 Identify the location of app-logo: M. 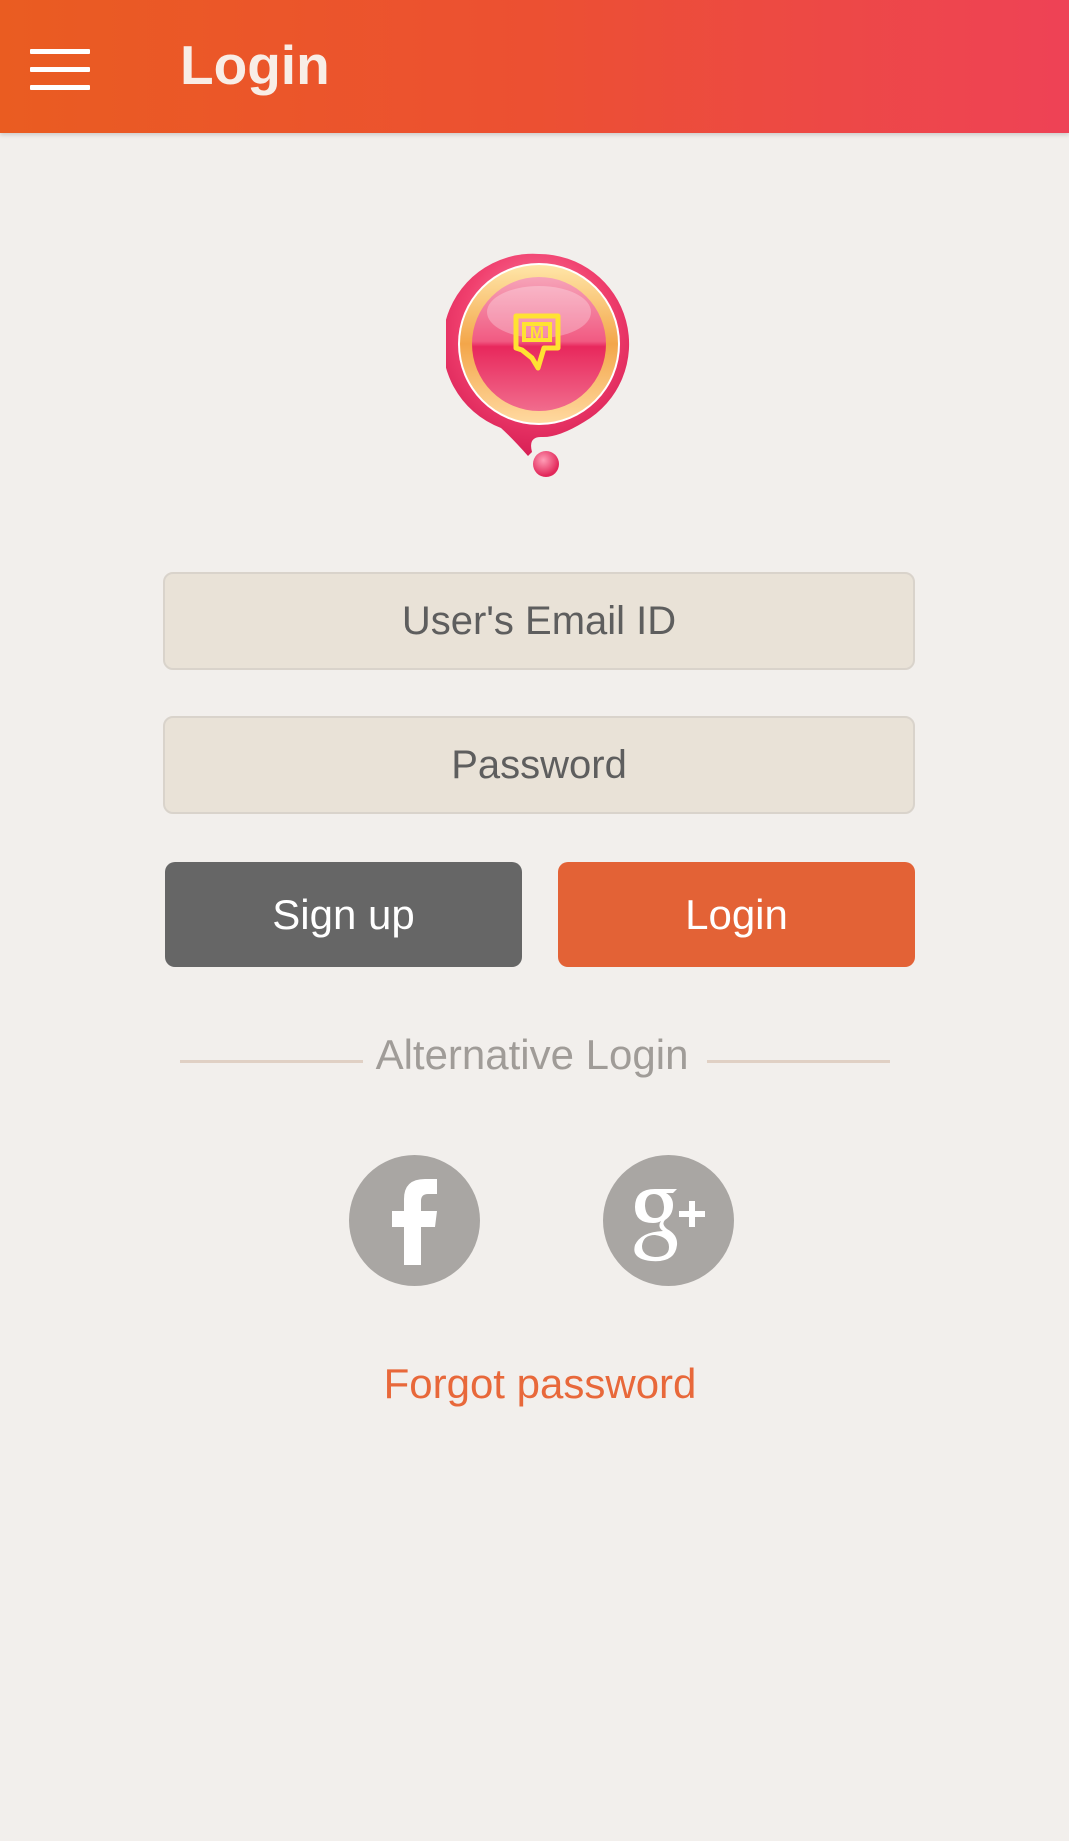
(537, 366).